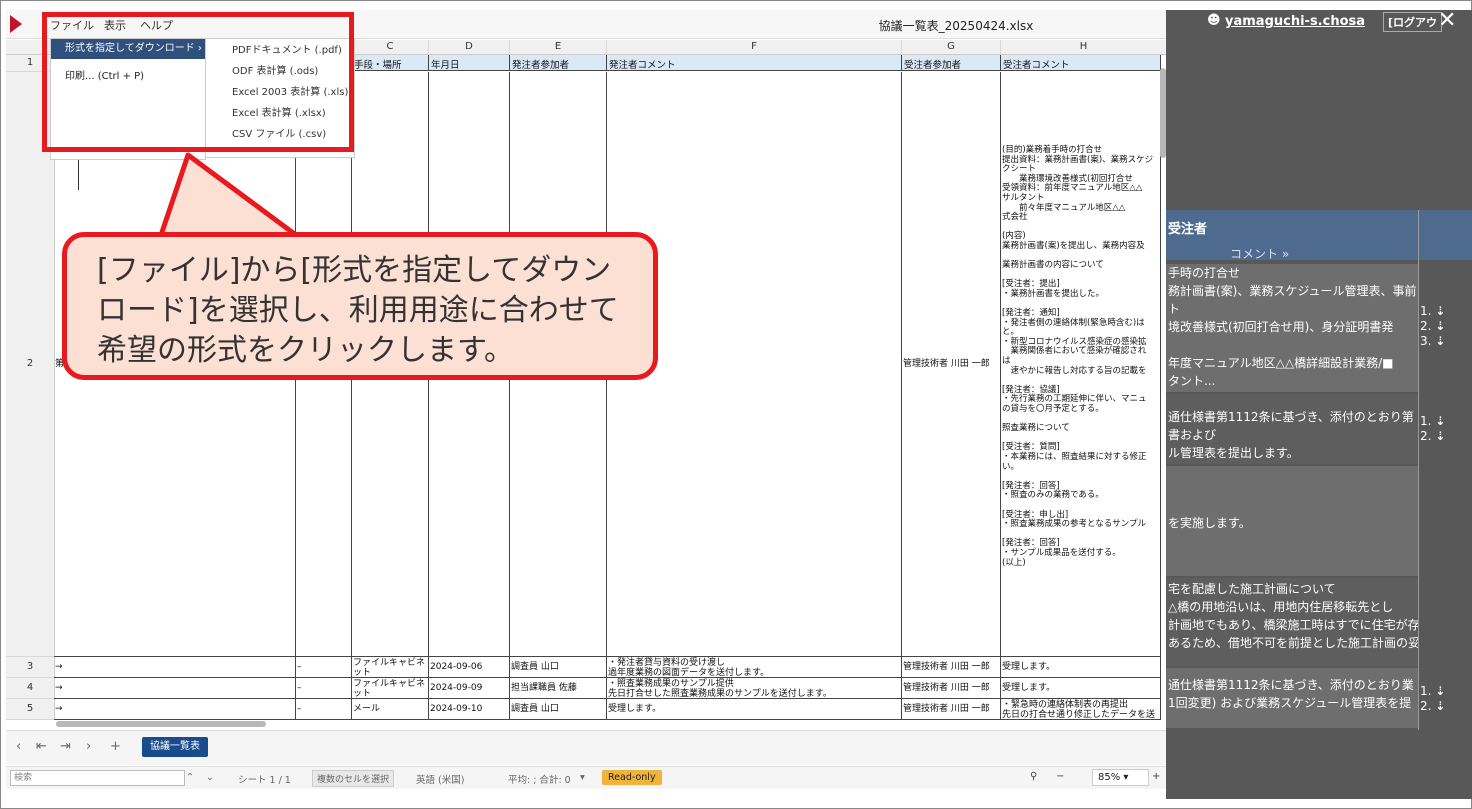  Describe the element at coordinates (175, 747) in the screenshot. I see `sheet-tab: 協議一覧表` at that location.